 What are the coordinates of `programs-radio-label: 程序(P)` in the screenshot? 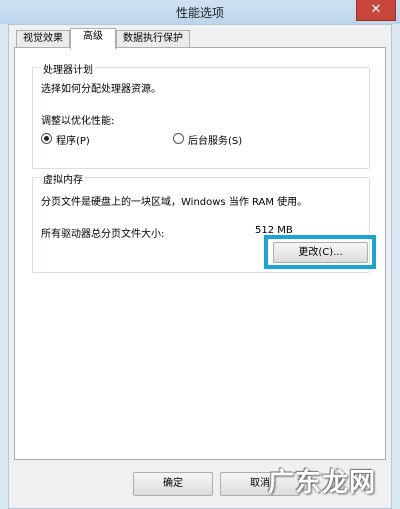 It's located at (73, 139).